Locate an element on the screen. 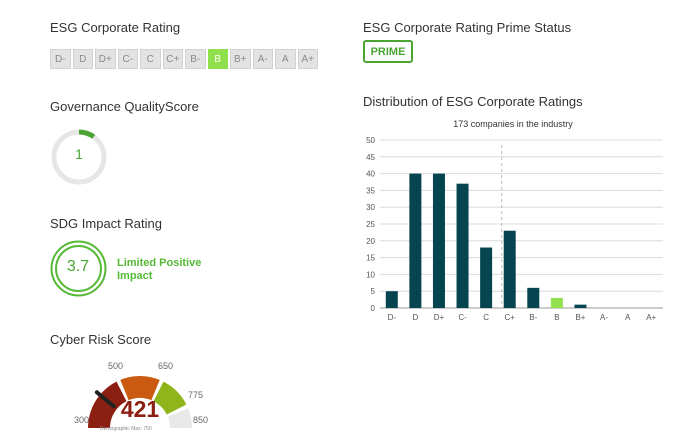  x-tick-label: D+ is located at coordinates (439, 317).